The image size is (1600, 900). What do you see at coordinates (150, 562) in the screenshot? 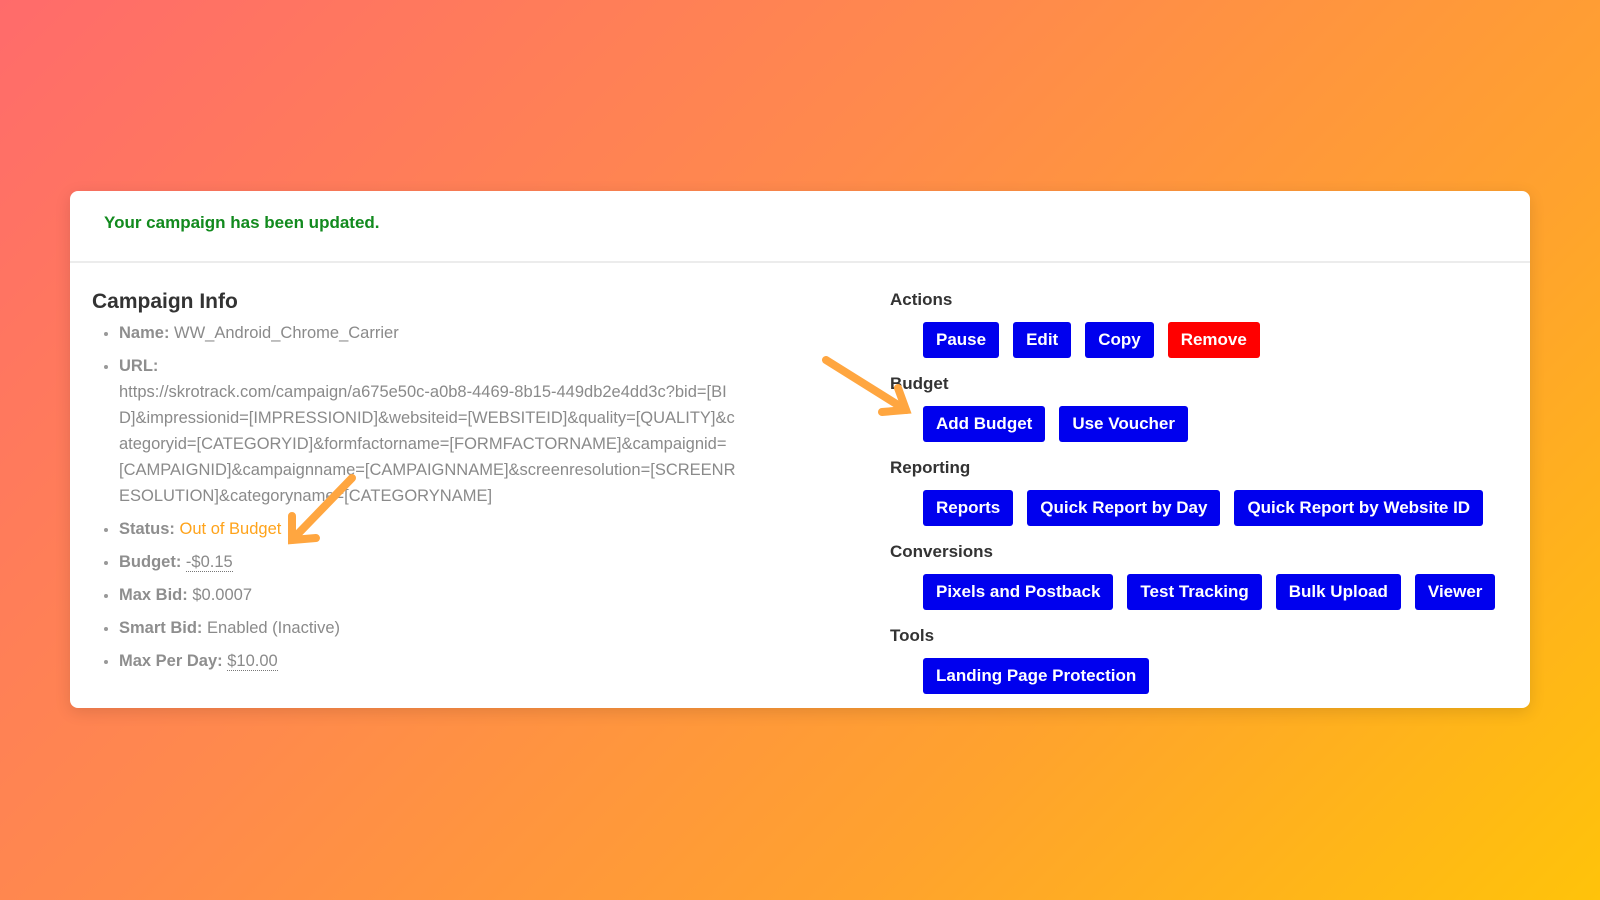
I see `budget-label: Budget:` at bounding box center [150, 562].